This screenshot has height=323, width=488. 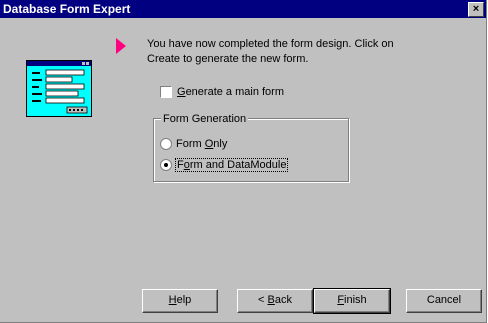 I want to click on radio-form-only: Form Only, so click(x=193, y=144).